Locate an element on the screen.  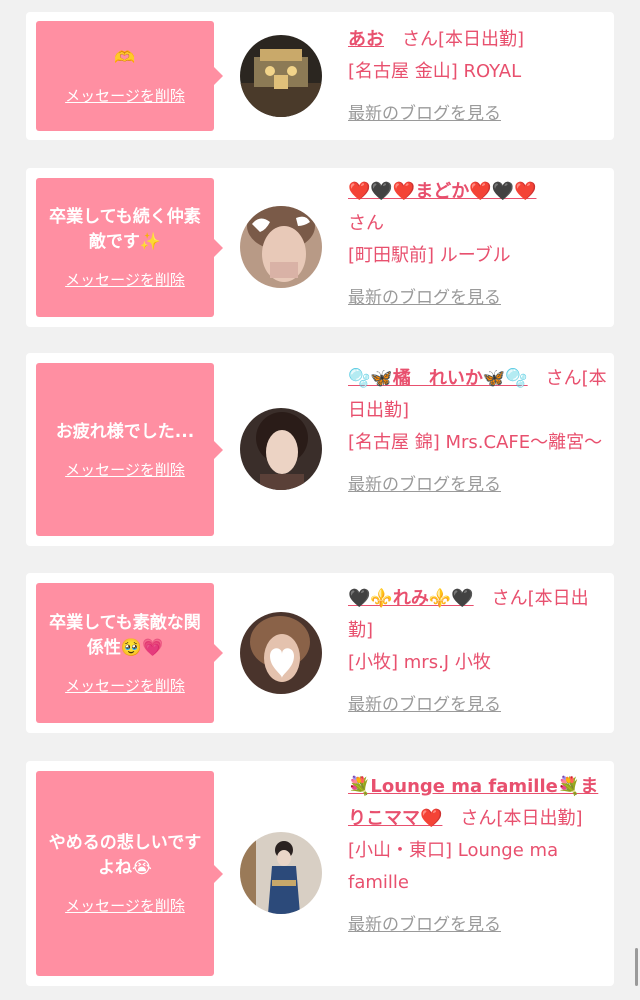
message-bubble: 卒業しても続く仲素敵です✨ メッセージを削除 is located at coordinates (129, 247).